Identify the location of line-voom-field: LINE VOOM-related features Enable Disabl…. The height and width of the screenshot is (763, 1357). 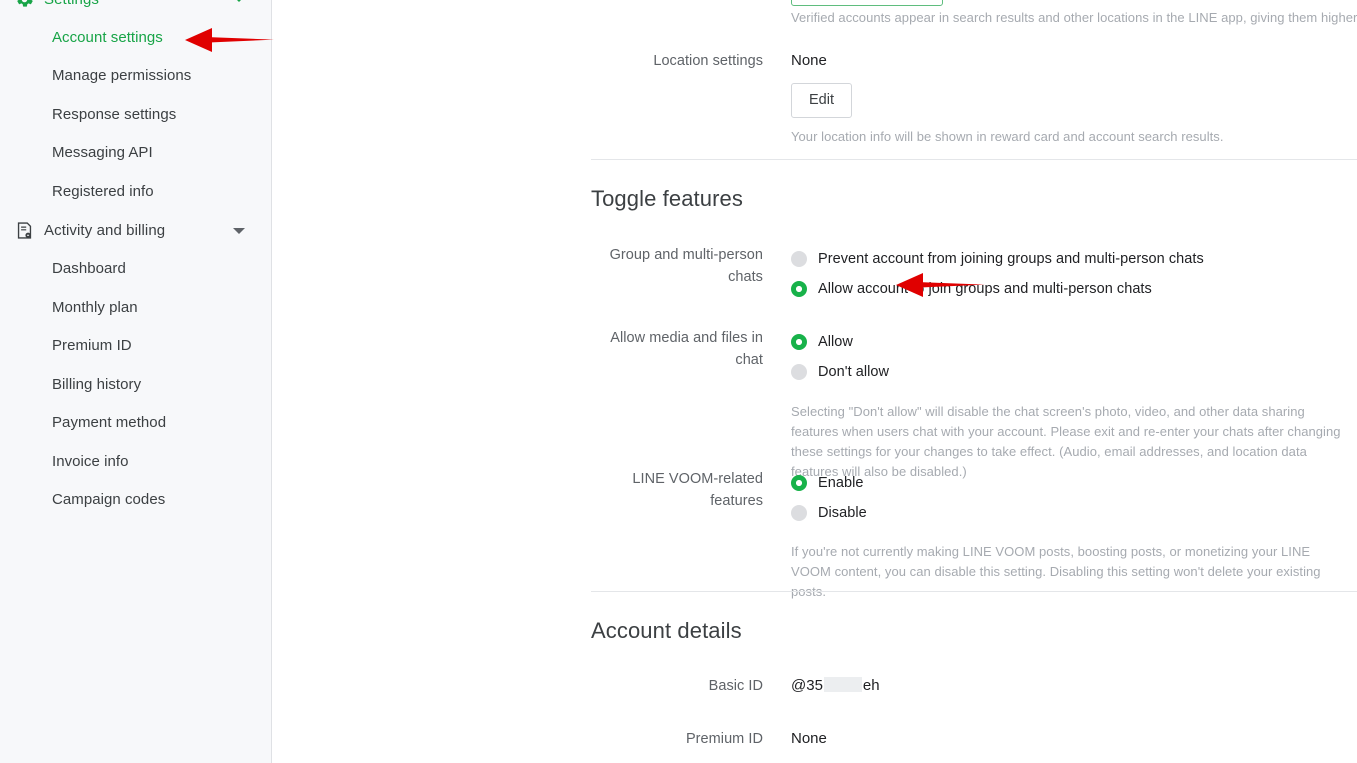
(974, 535).